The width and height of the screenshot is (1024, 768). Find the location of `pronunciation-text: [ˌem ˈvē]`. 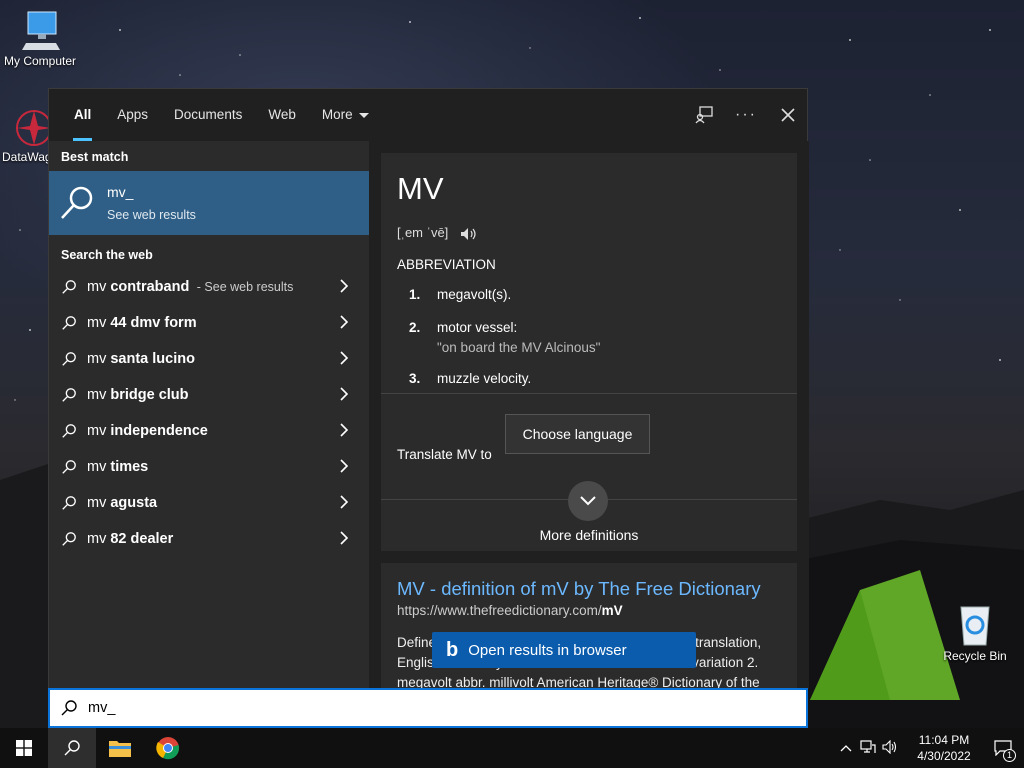

pronunciation-text: [ˌem ˈvē] is located at coordinates (423, 232).